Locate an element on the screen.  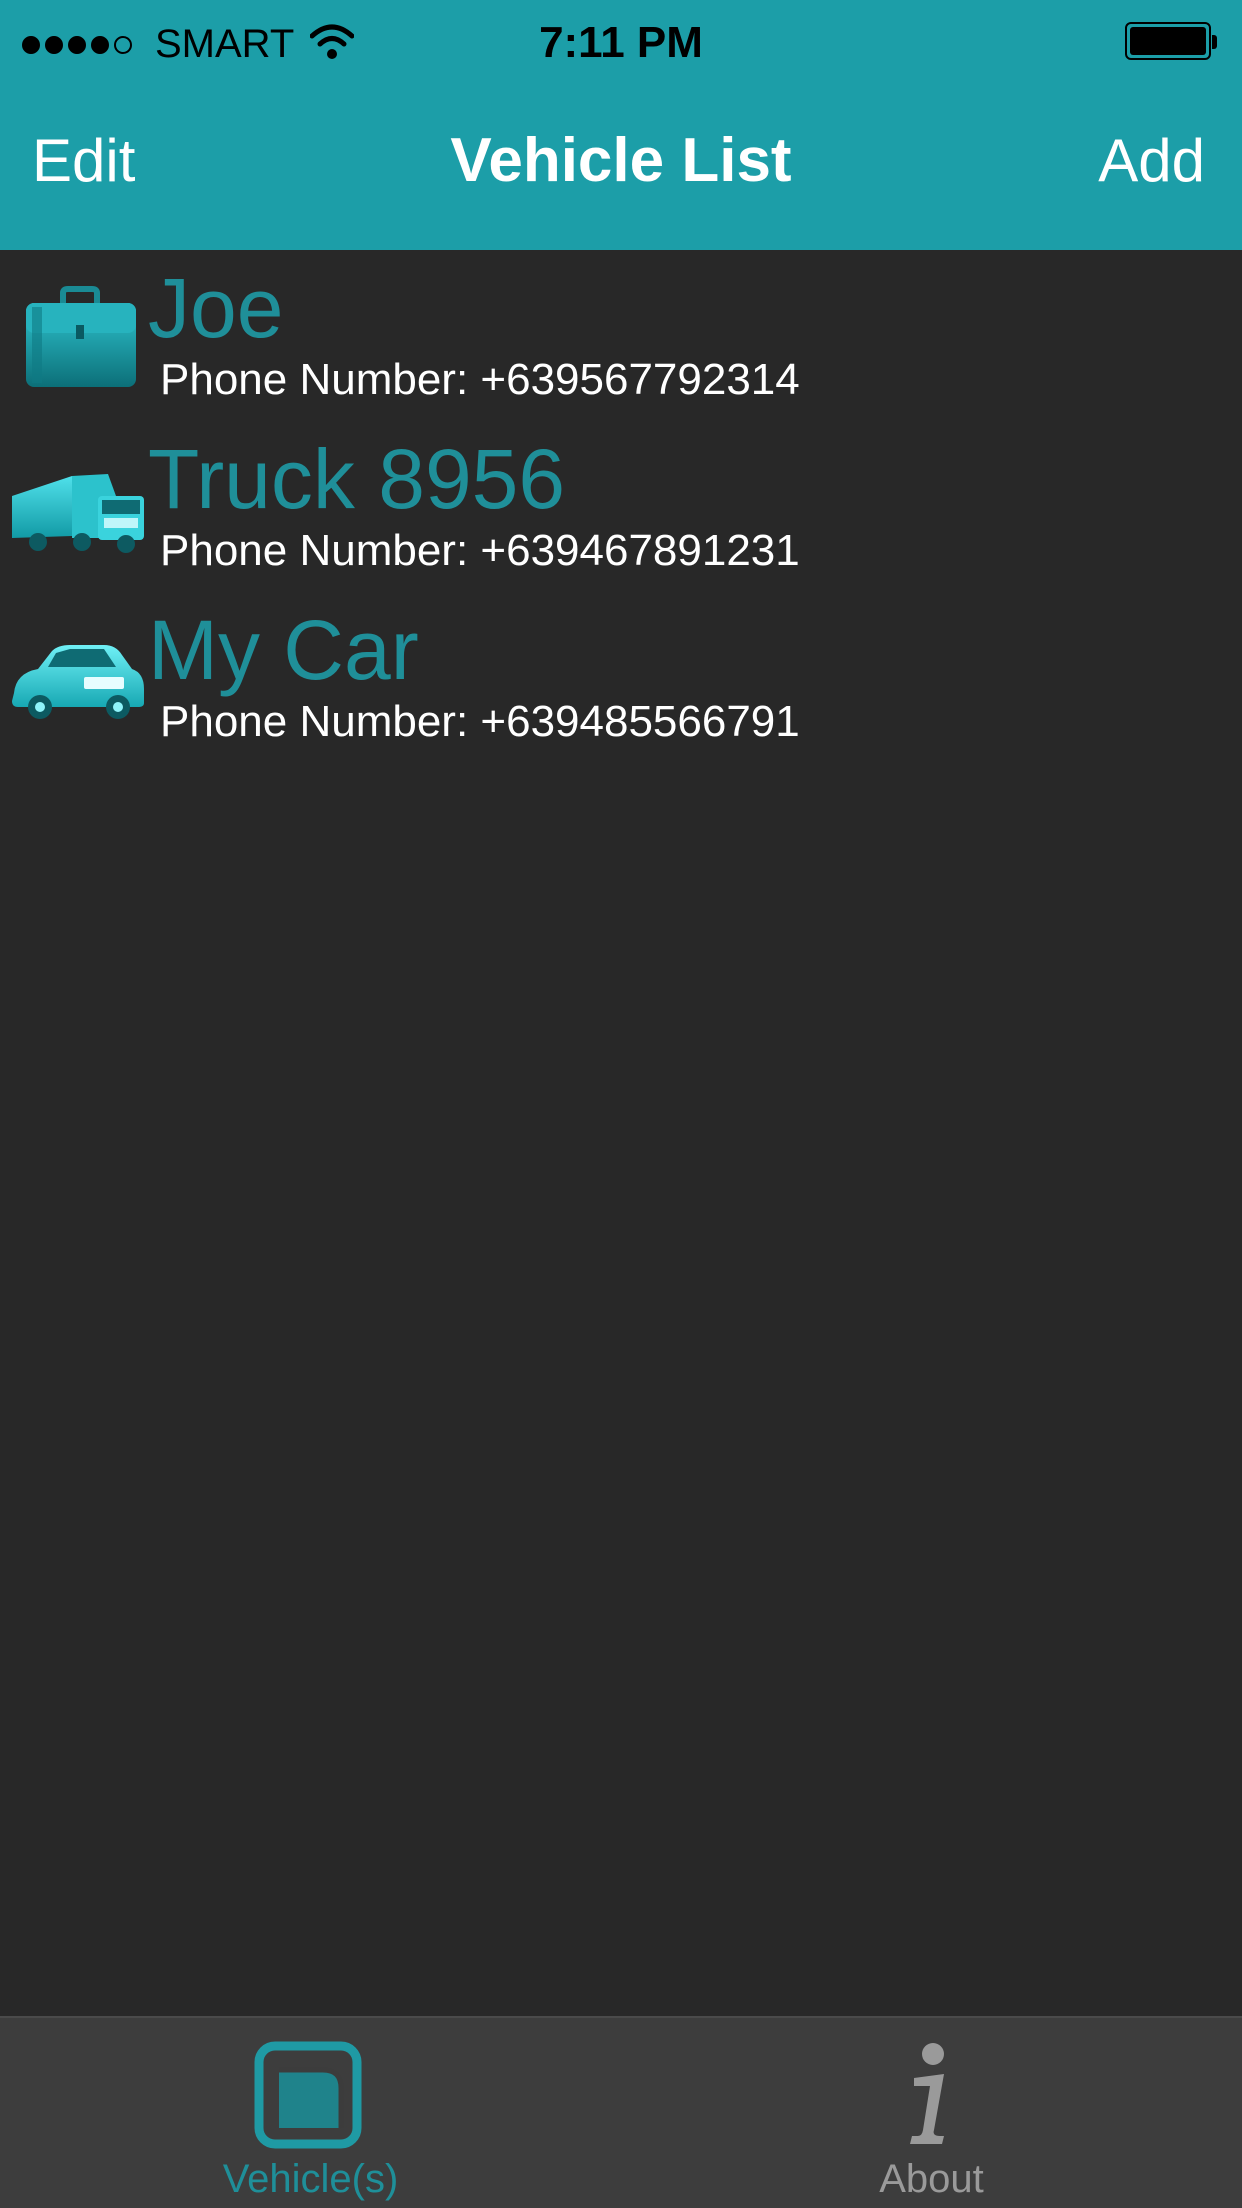
battery-fill is located at coordinates (1168, 41).